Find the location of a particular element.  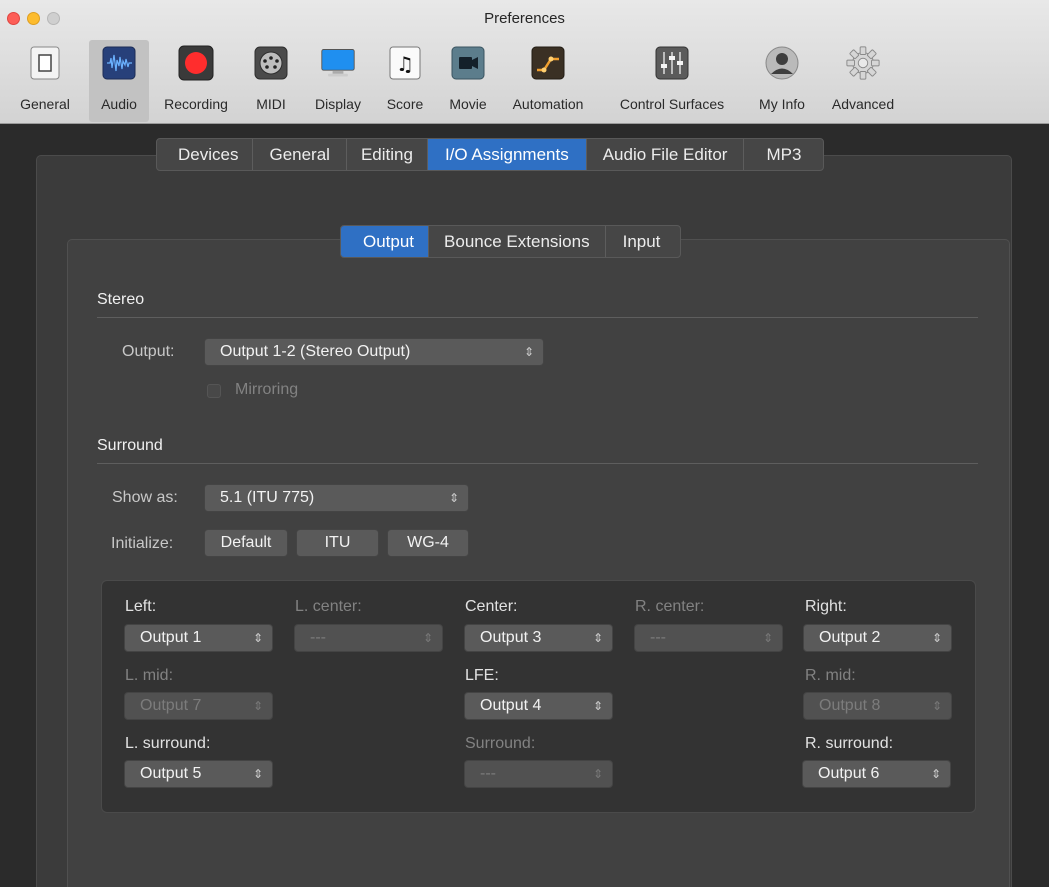

toolbar-display-label: Display is located at coordinates (338, 104).